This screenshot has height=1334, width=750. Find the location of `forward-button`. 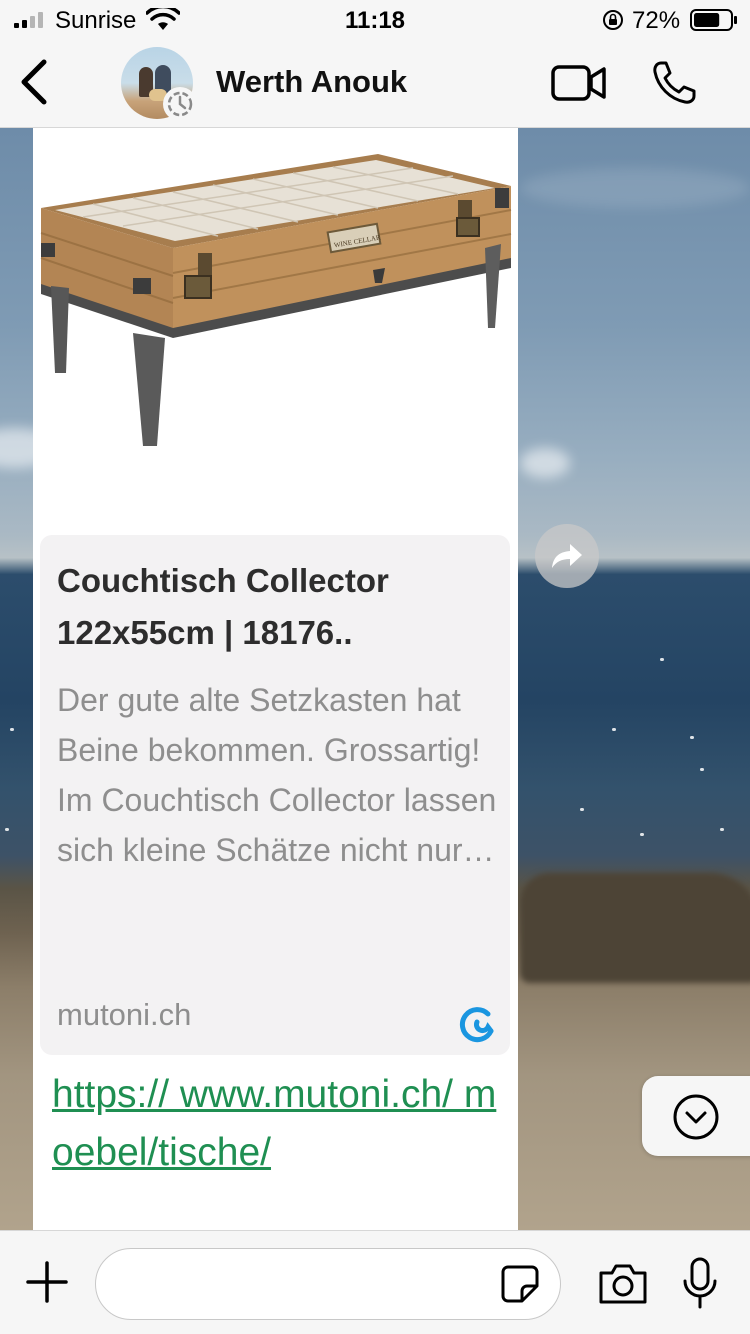

forward-button is located at coordinates (567, 556).